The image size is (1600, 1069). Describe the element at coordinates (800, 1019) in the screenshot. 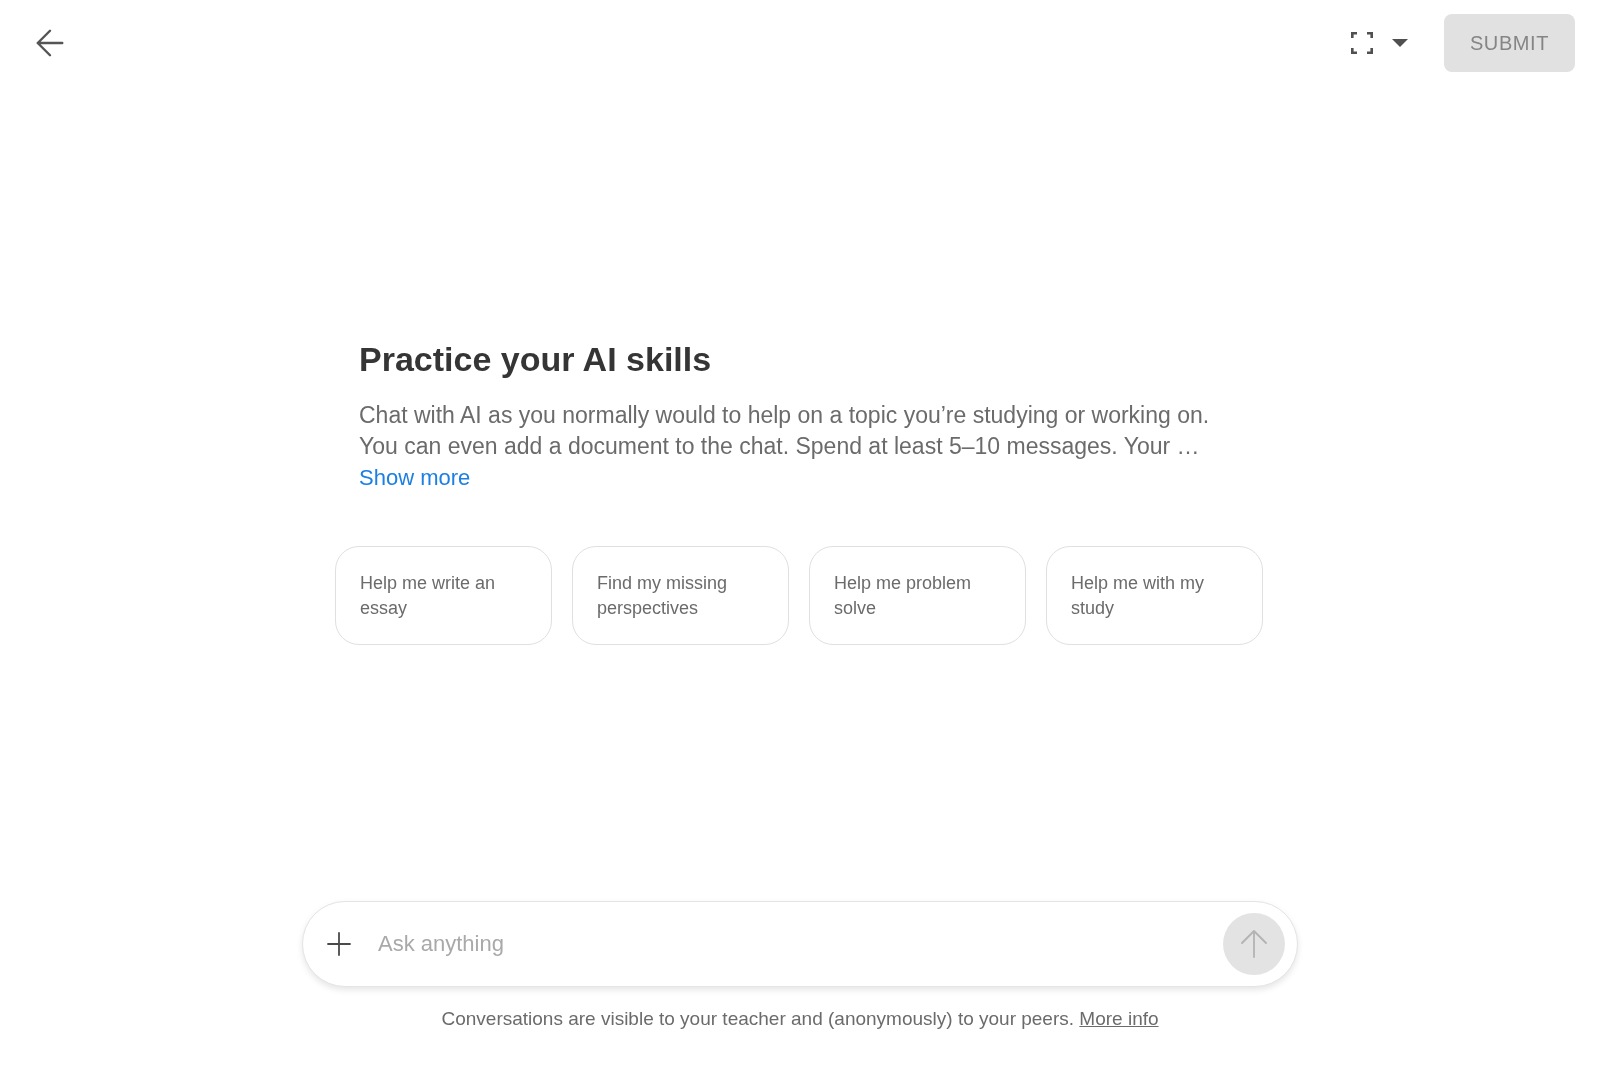

I see `privacy-notice: Conversations are visible to your teacher and (anonymously) to your peers. More info` at that location.